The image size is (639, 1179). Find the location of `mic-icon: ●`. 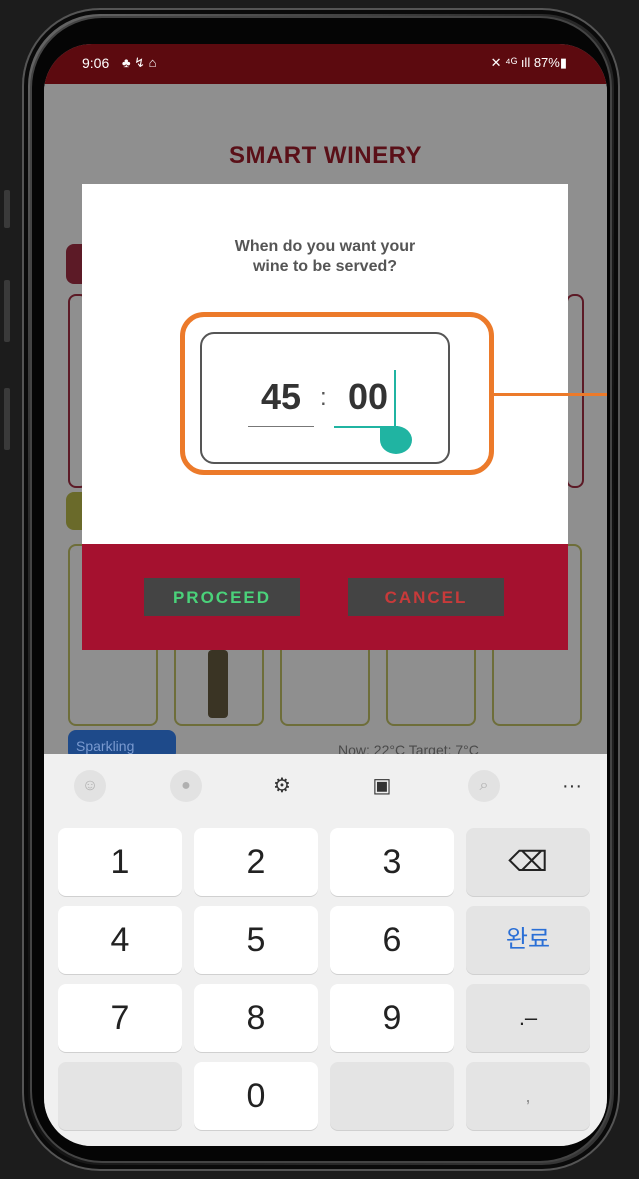

mic-icon: ● is located at coordinates (186, 786).